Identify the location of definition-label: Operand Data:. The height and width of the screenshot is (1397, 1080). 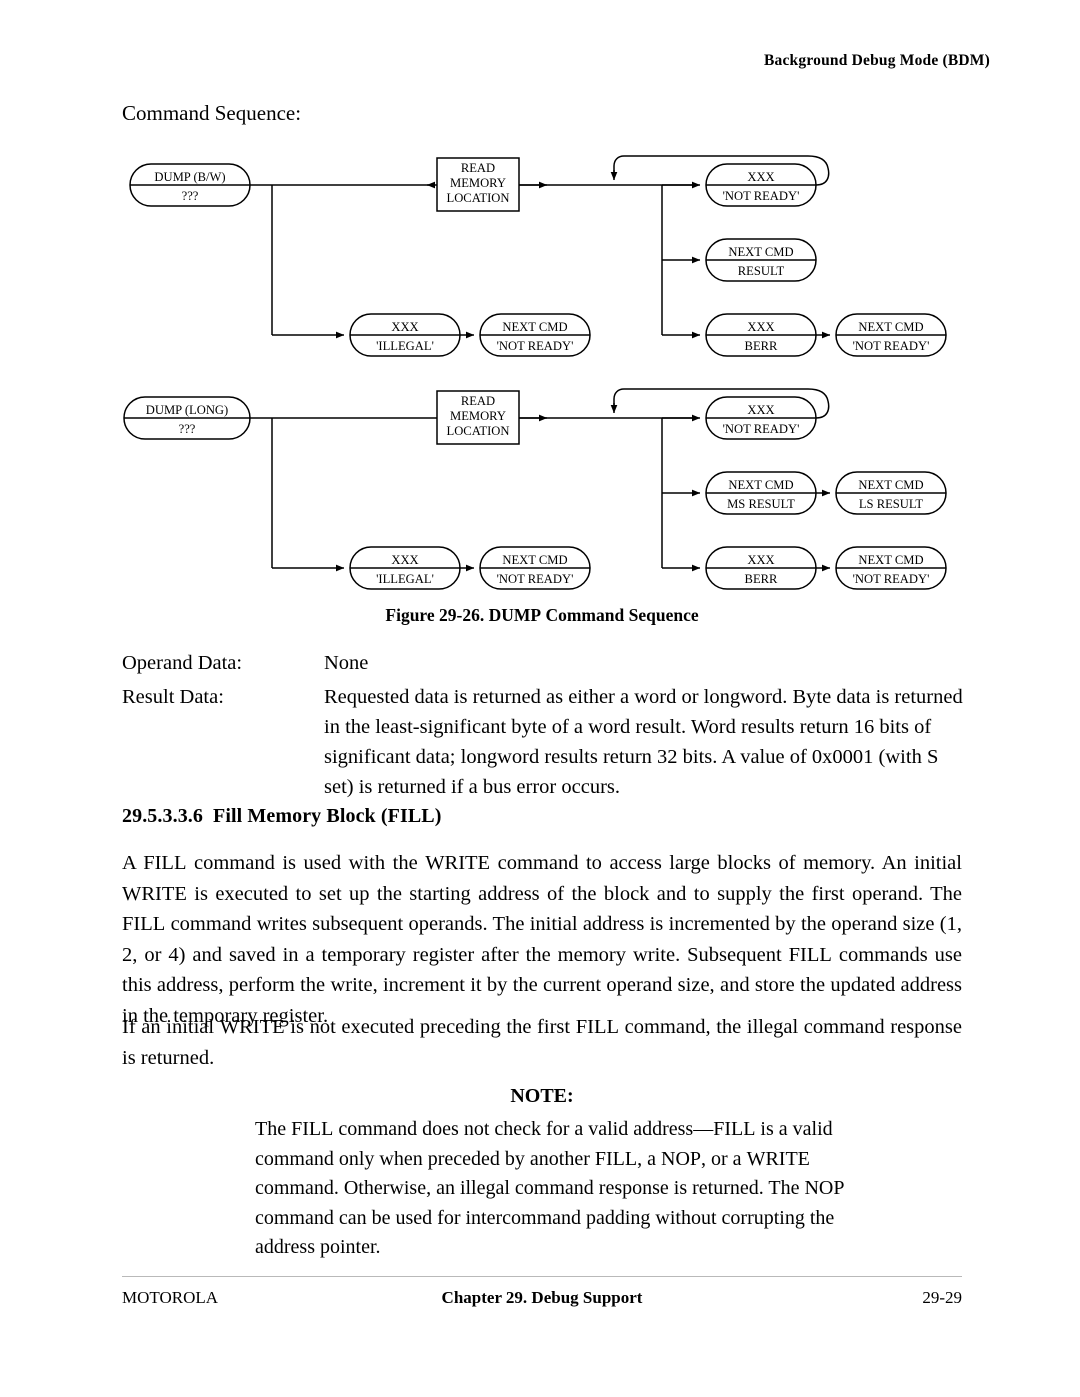
(182, 663).